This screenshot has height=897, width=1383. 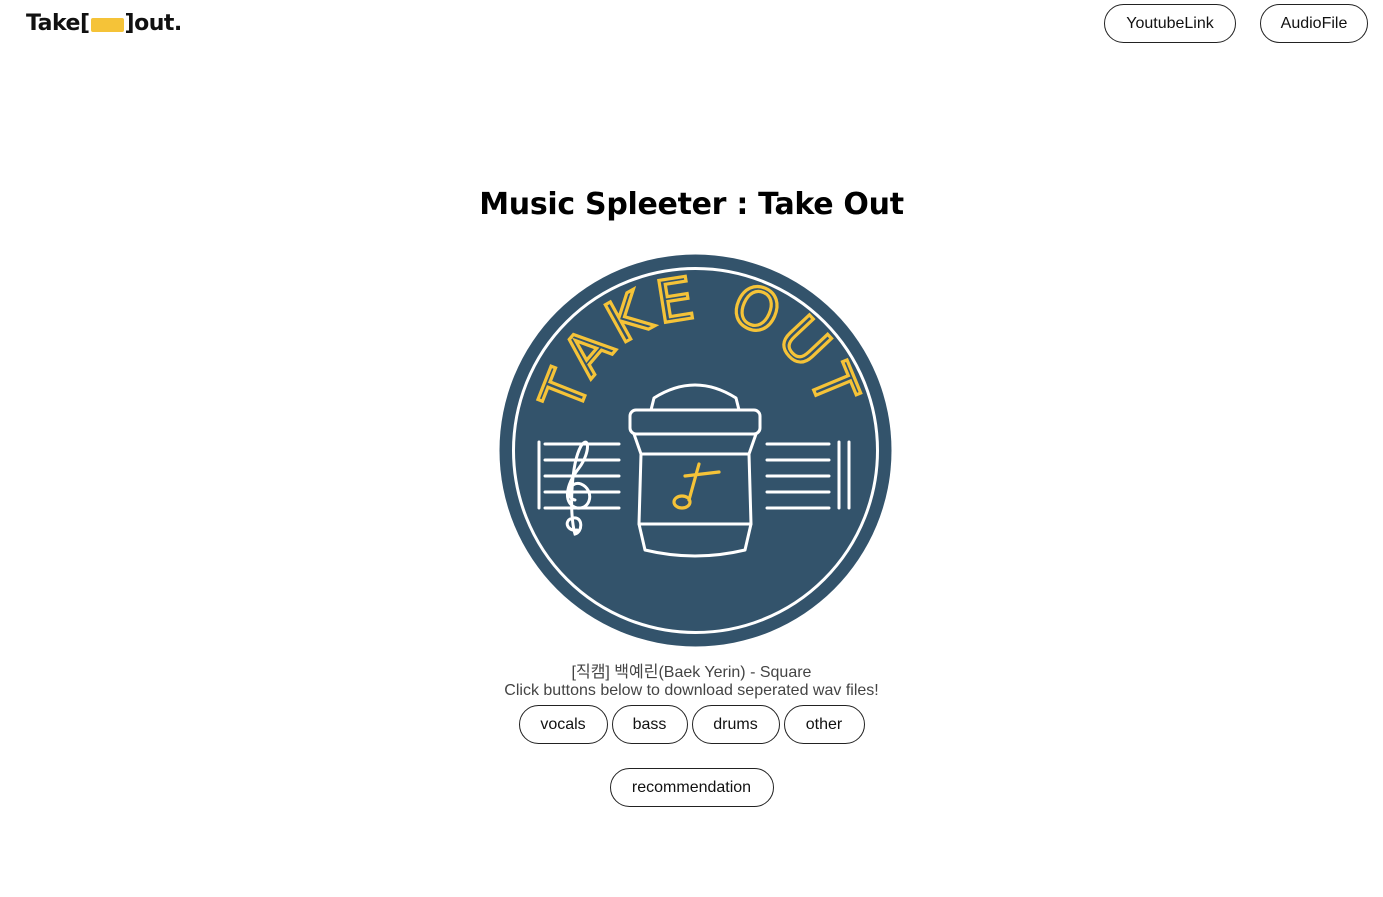 What do you see at coordinates (1170, 23) in the screenshot?
I see `youtube-link-button: YoutubeLink` at bounding box center [1170, 23].